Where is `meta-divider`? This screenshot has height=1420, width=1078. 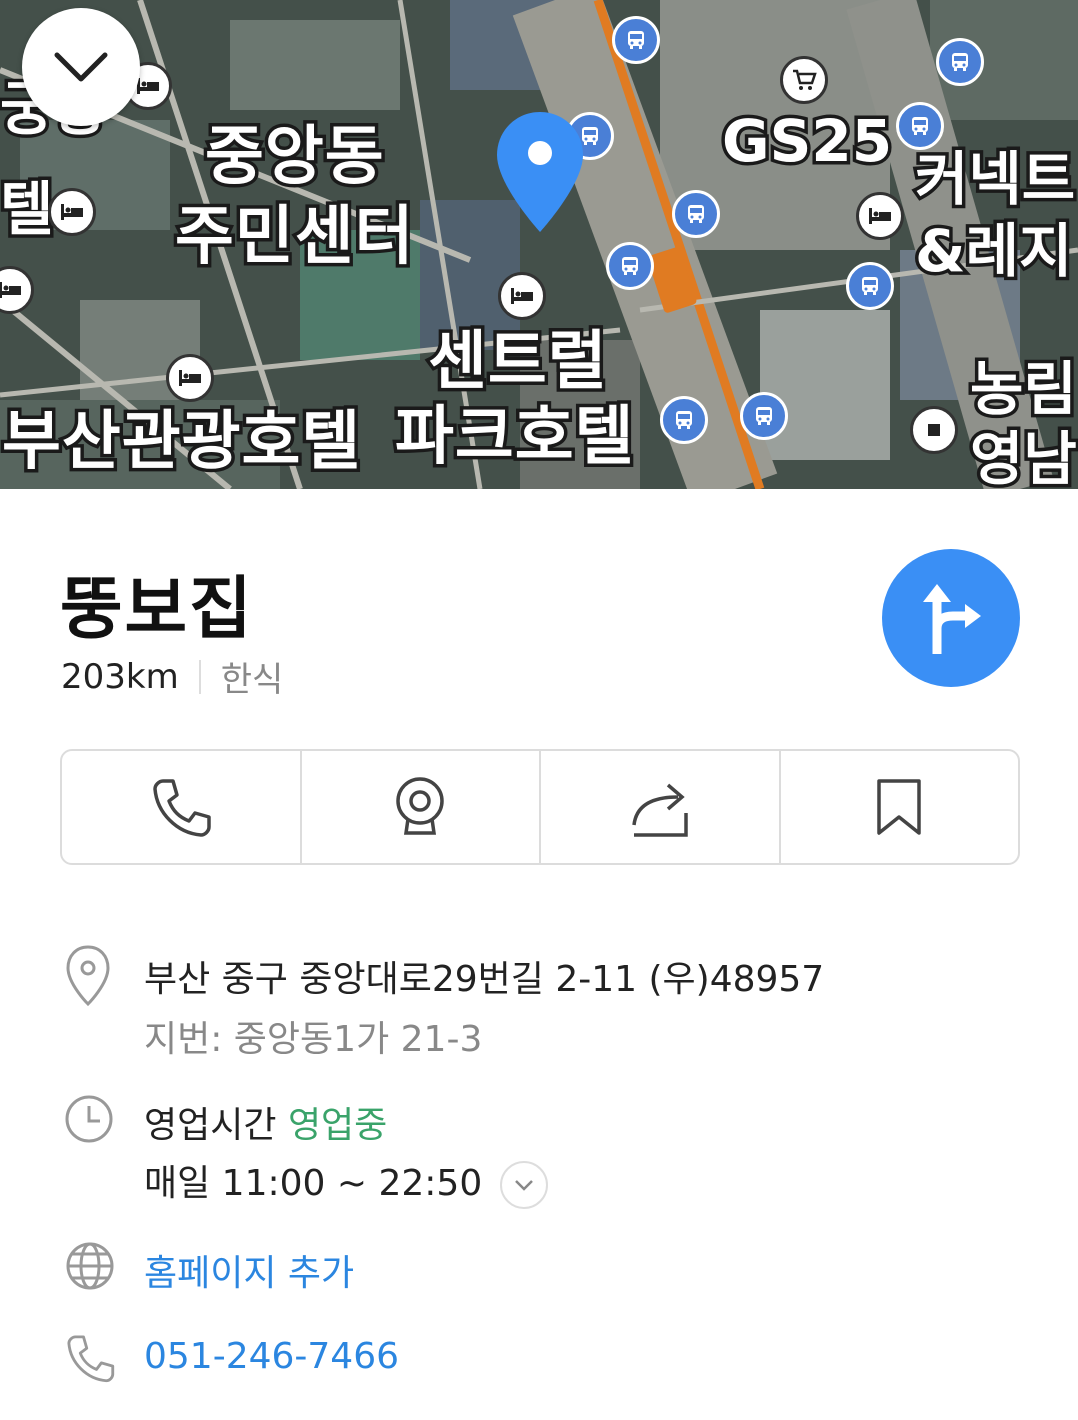 meta-divider is located at coordinates (199, 676).